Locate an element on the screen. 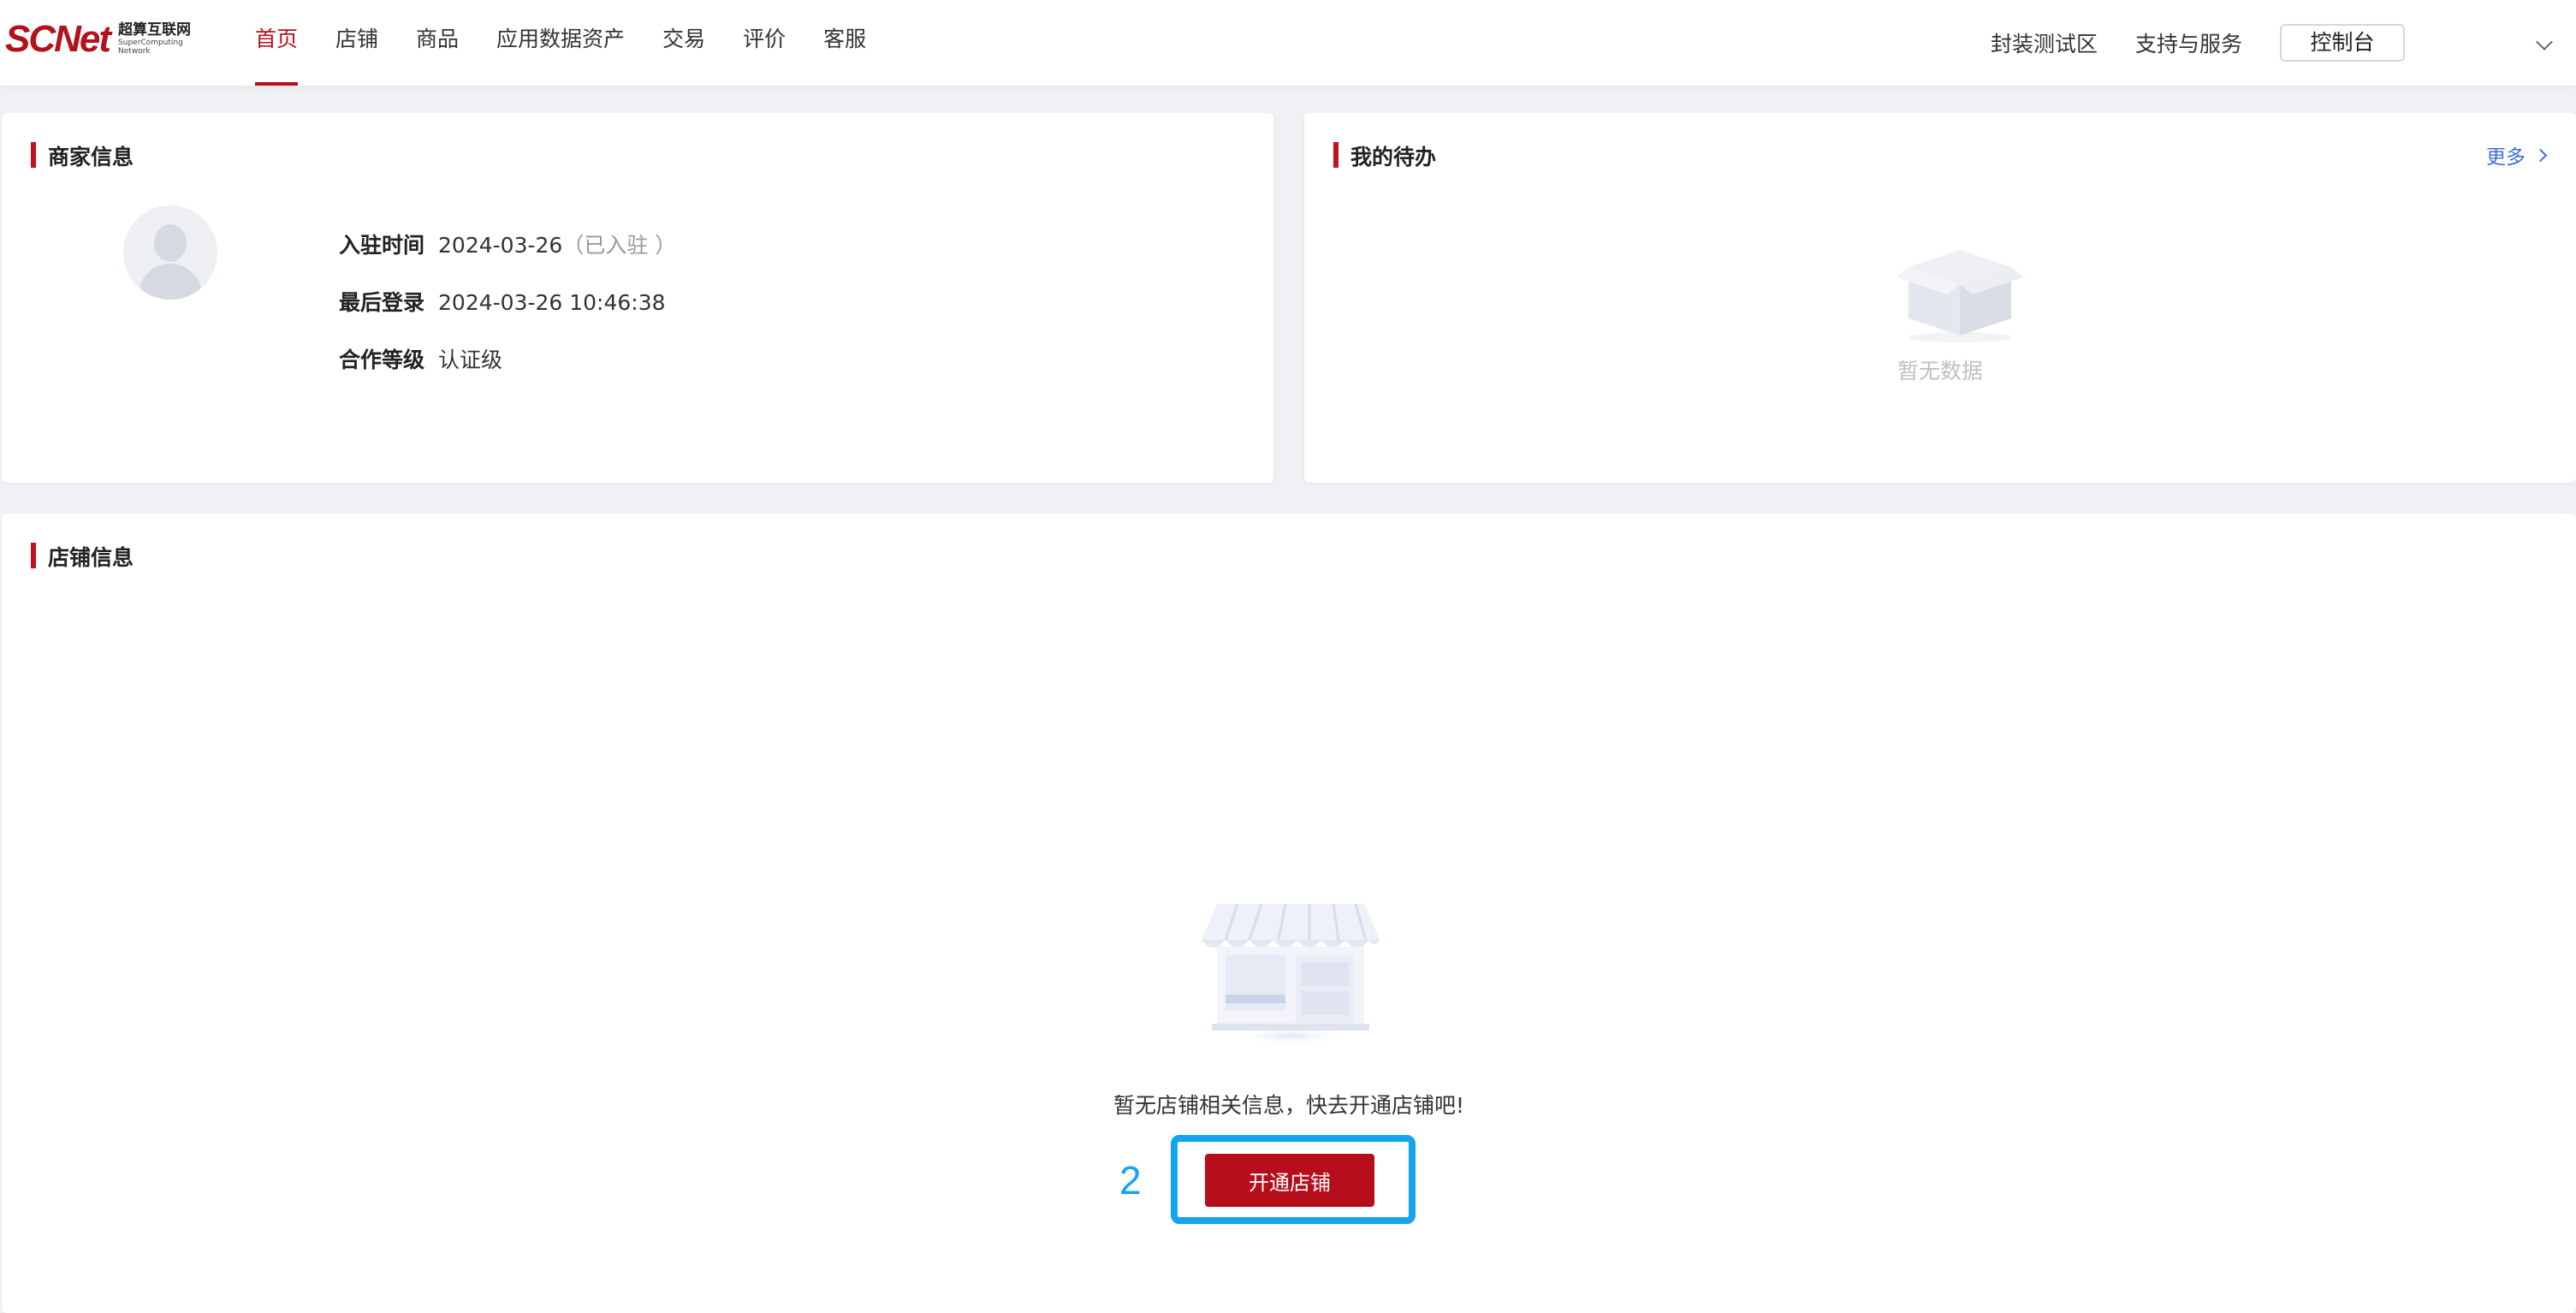 This screenshot has height=1313, width=2576. last-login-row: 最后登录 2024-03-26 10:46:38 is located at coordinates (507, 303).